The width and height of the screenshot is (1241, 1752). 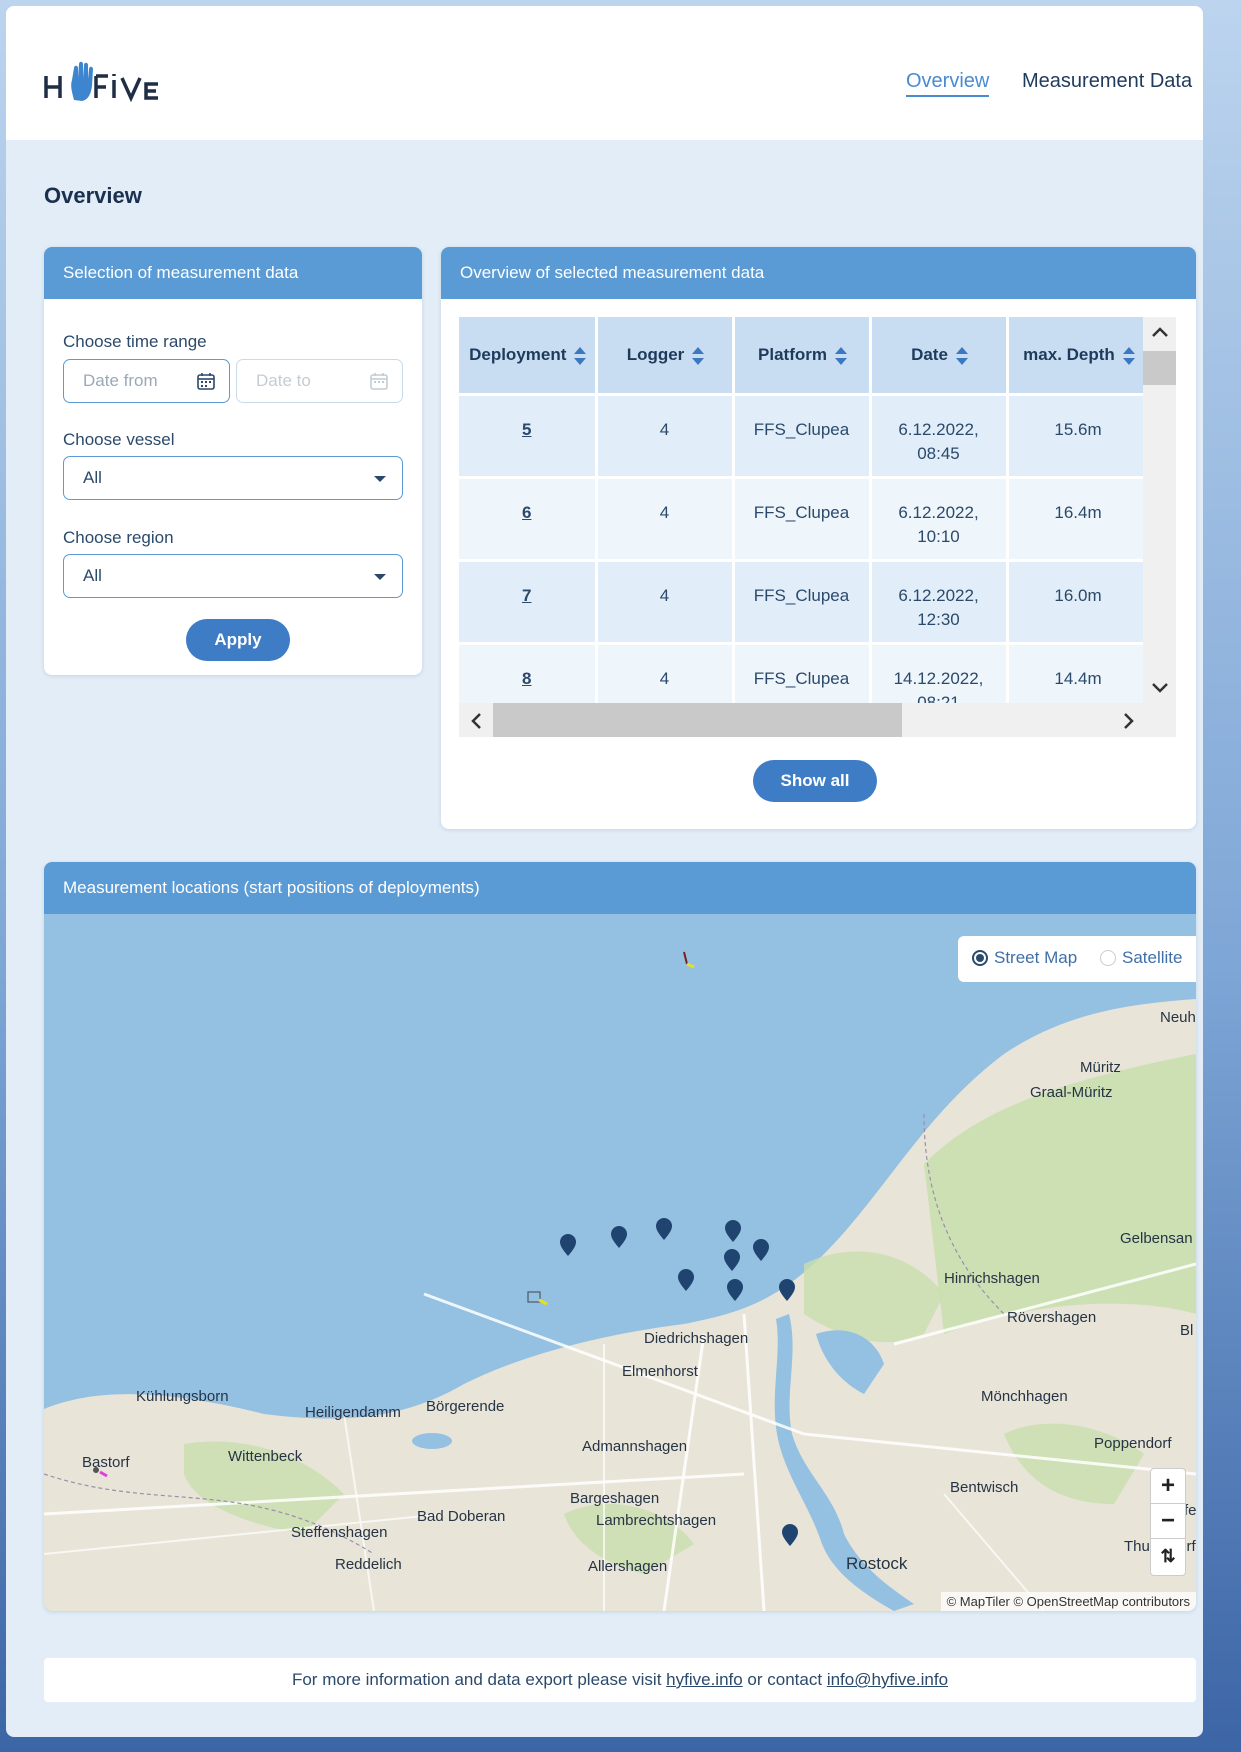 I want to click on vessel-select-value: All, so click(x=92, y=477).